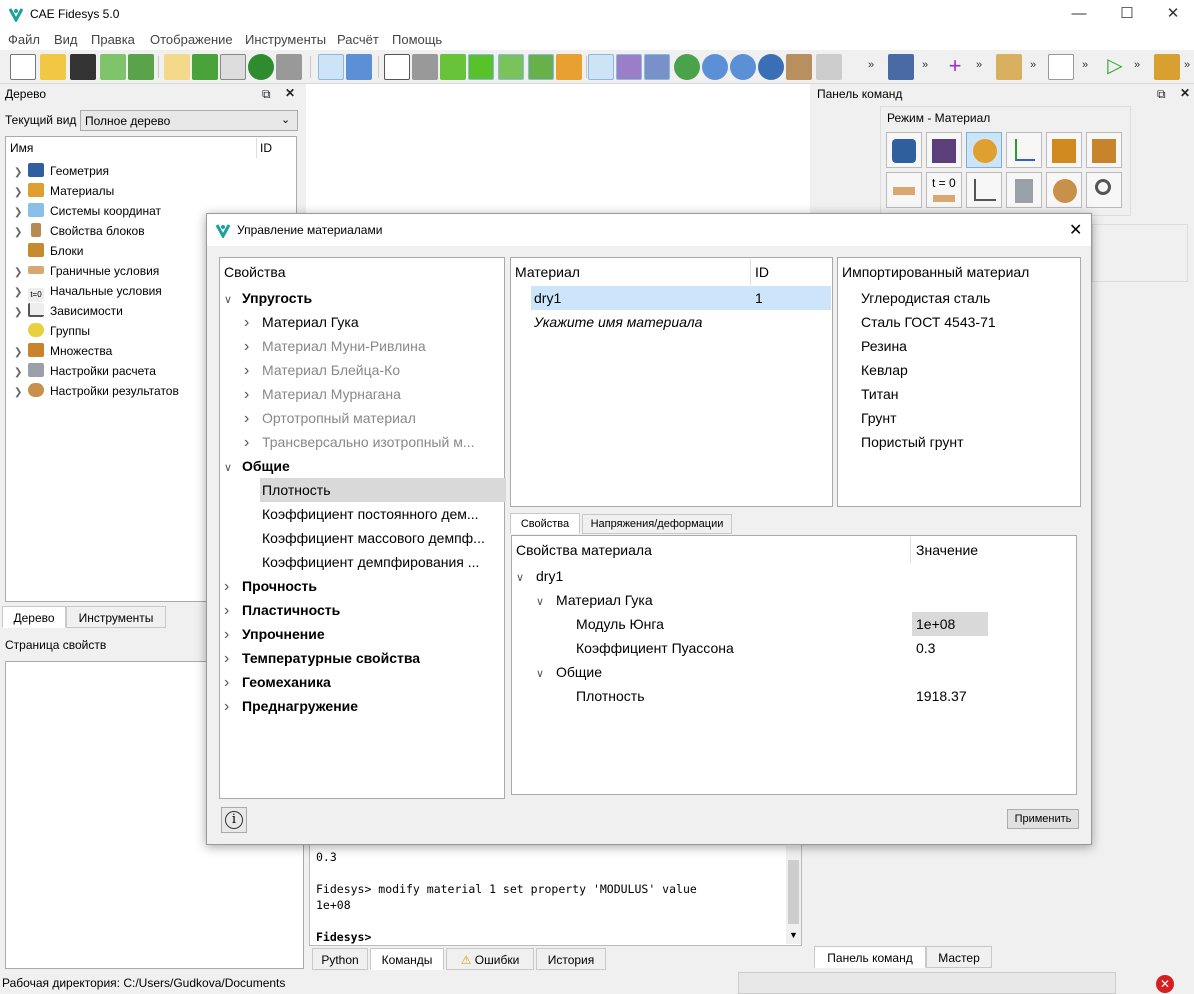 The width and height of the screenshot is (1194, 994). I want to click on tree-item-coordsys: ❯ Системы координат, so click(87, 211).